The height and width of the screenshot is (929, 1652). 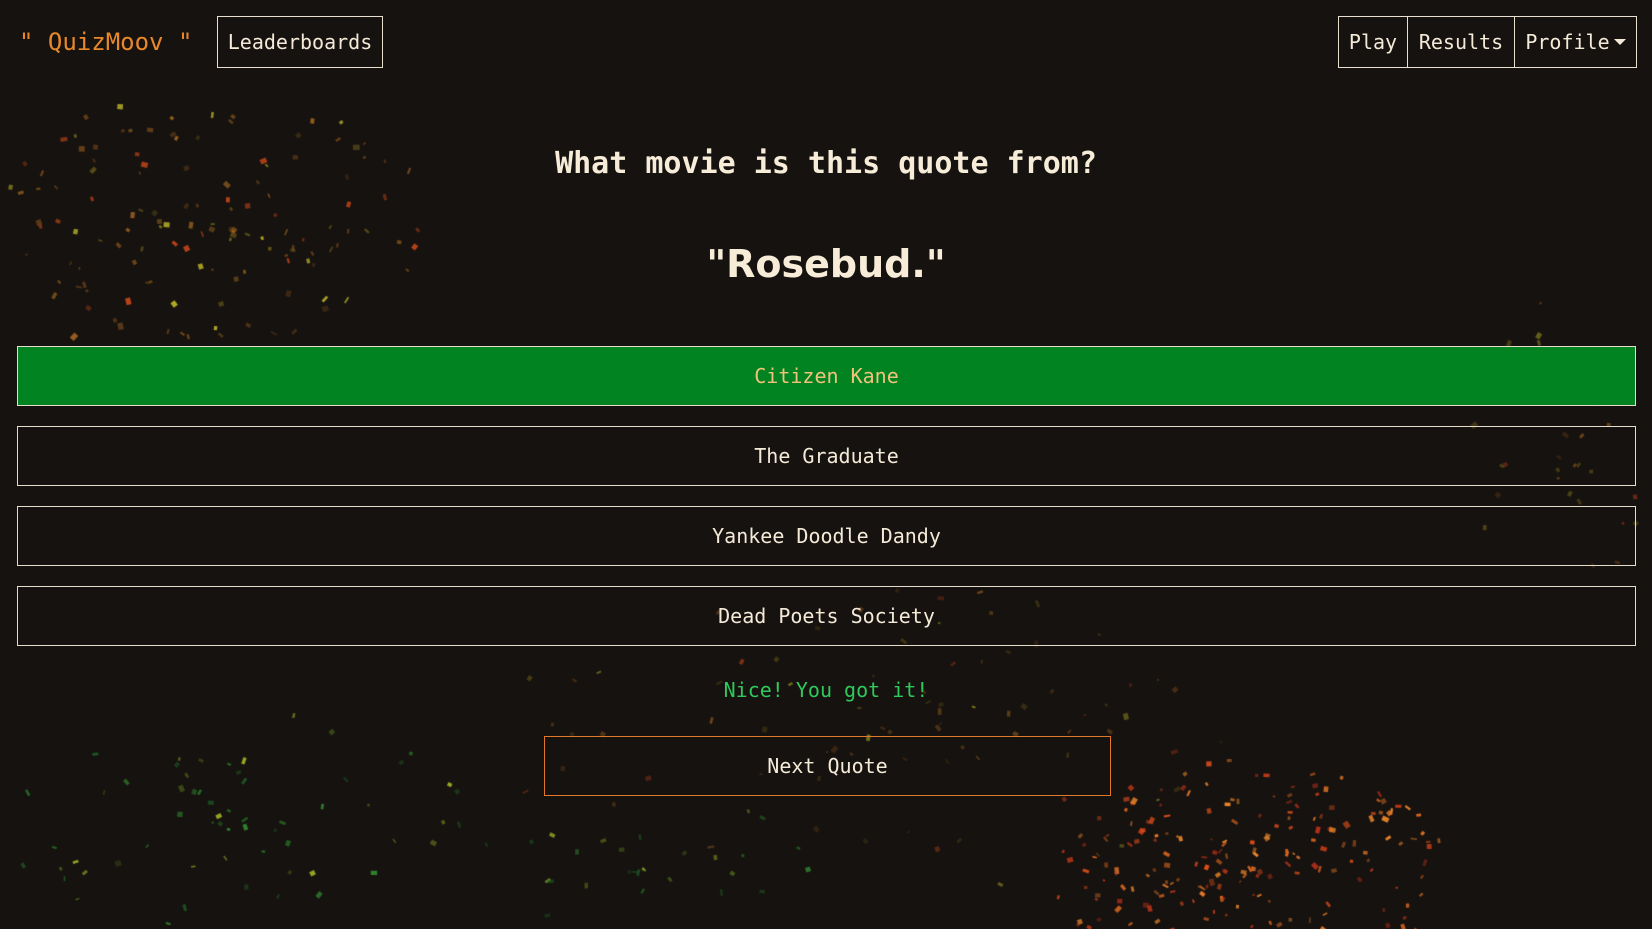 What do you see at coordinates (827, 766) in the screenshot?
I see `next-quote-button: Next Quote` at bounding box center [827, 766].